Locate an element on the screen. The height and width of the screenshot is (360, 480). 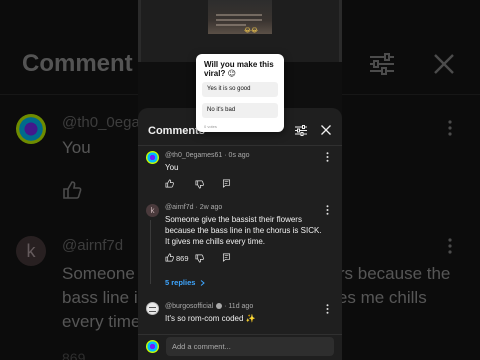
like-count: 869 is located at coordinates (182, 258).